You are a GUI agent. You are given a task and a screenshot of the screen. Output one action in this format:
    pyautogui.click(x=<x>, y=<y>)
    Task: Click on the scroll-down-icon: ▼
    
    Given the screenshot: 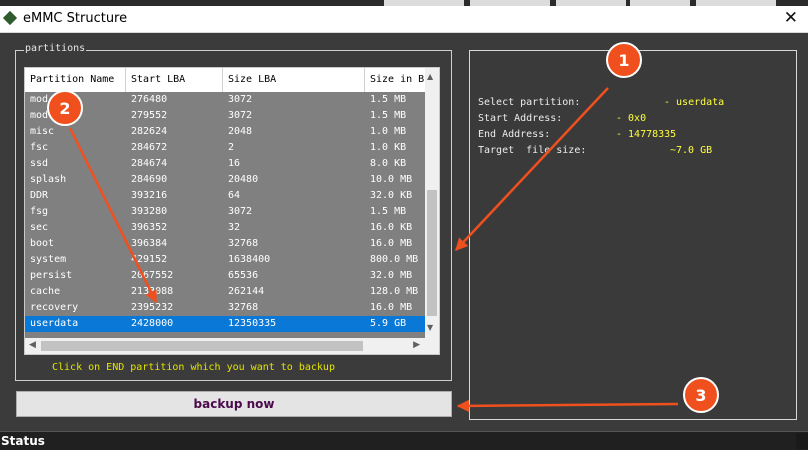 What is the action you would take?
    pyautogui.click(x=430, y=327)
    